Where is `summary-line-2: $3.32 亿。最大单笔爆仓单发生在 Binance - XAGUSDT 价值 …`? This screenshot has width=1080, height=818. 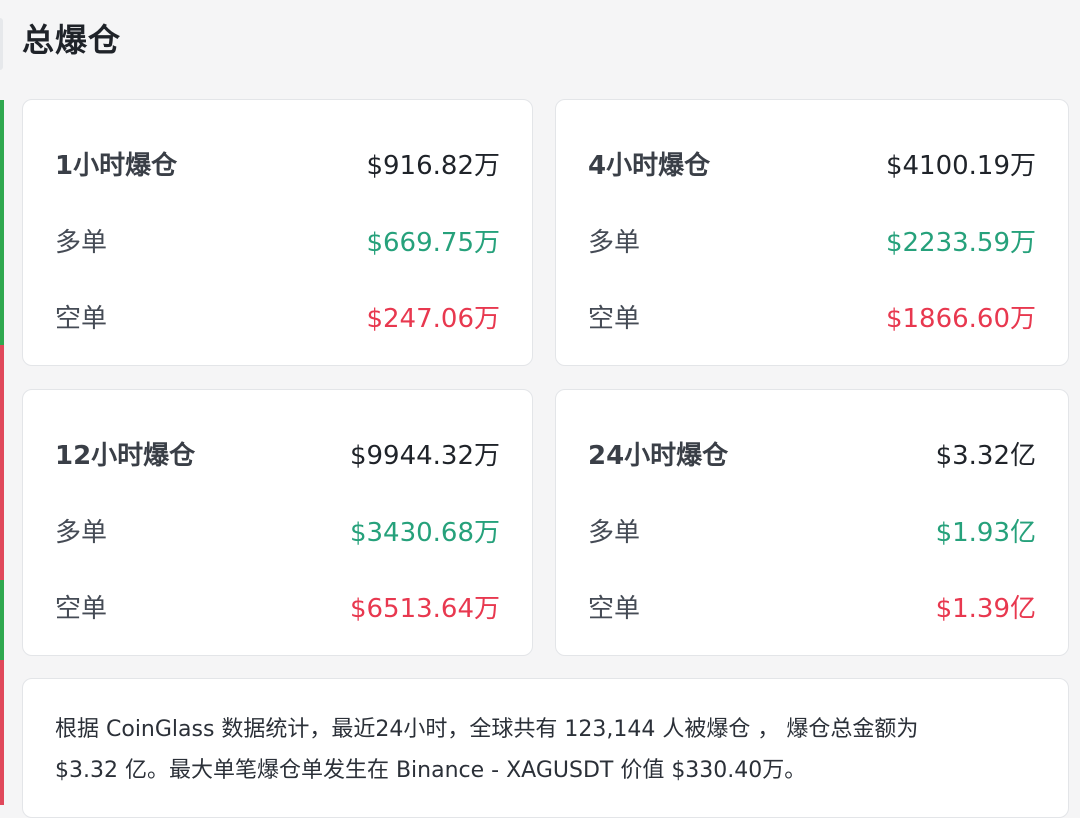 summary-line-2: $3.32 亿。最大单笔爆仓单发生在 Binance - XAGUSDT 价值 … is located at coordinates (431, 770).